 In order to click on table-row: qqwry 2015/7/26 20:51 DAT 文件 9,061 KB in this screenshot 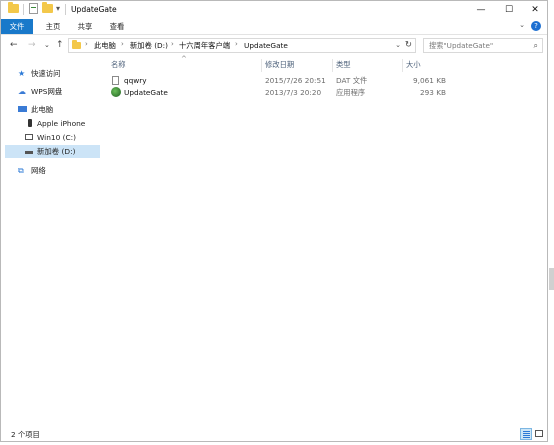, I will do `click(275, 81)`.